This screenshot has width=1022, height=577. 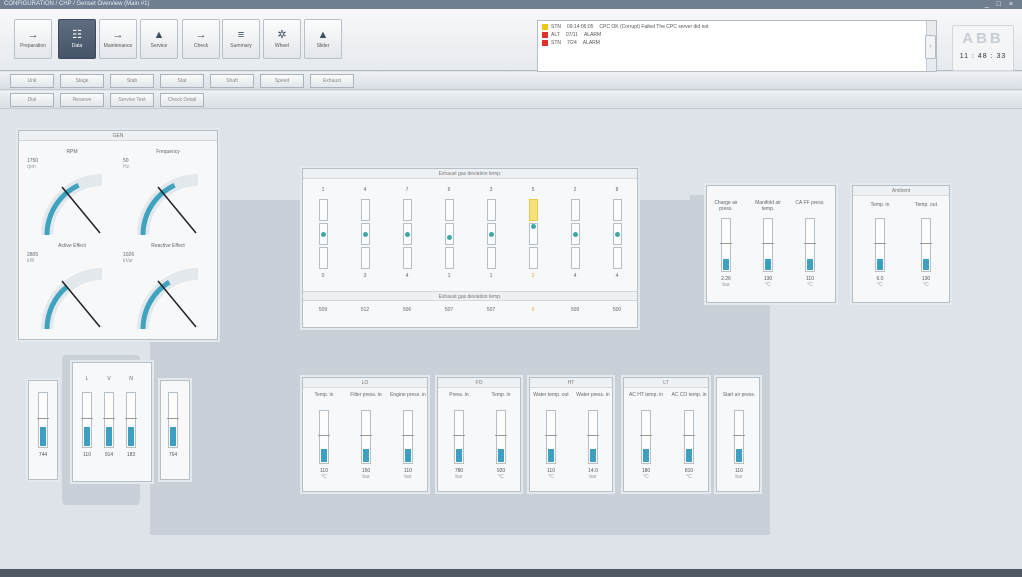 I want to click on cylinder-number: 1, so click(x=323, y=190).